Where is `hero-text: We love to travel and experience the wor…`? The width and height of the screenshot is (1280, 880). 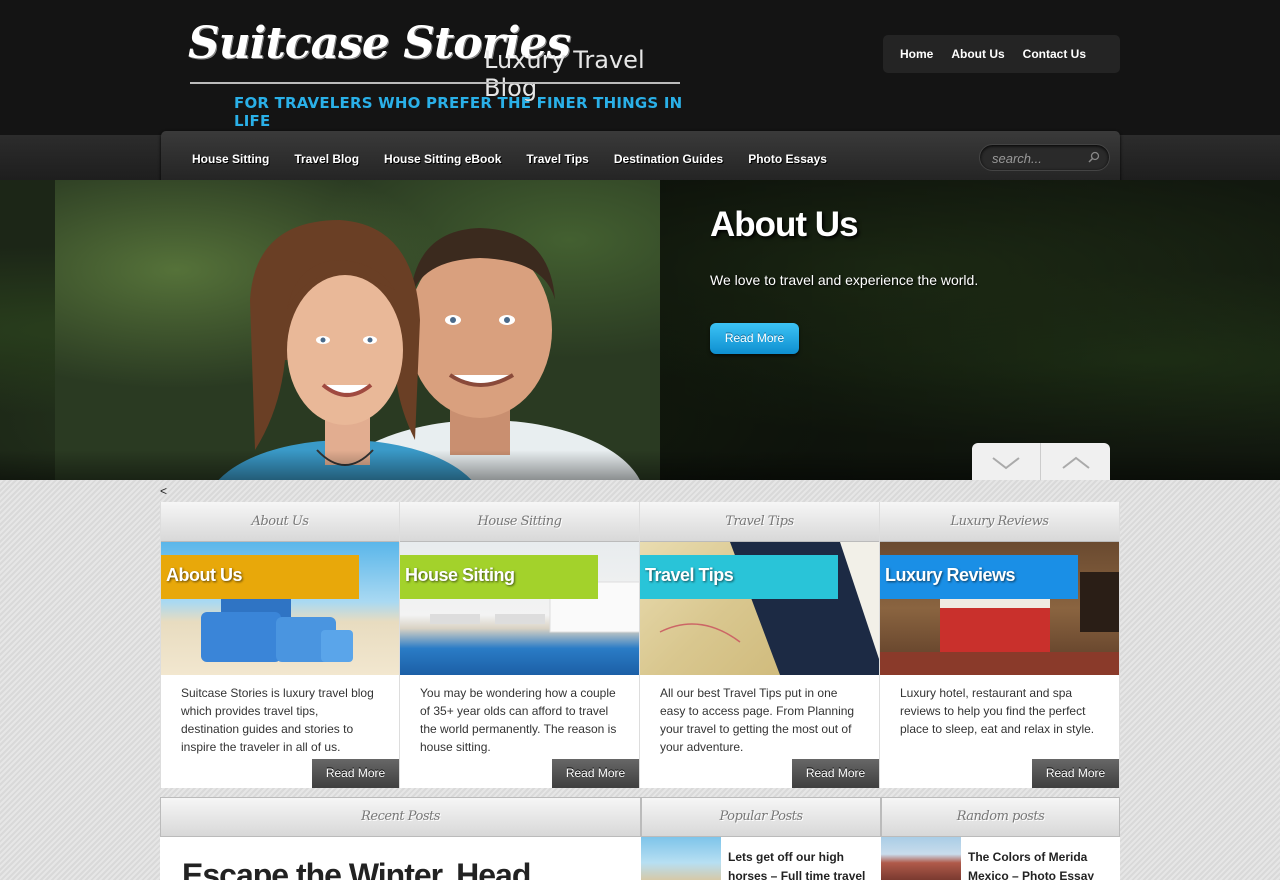 hero-text: We love to travel and experience the wor… is located at coordinates (844, 280).